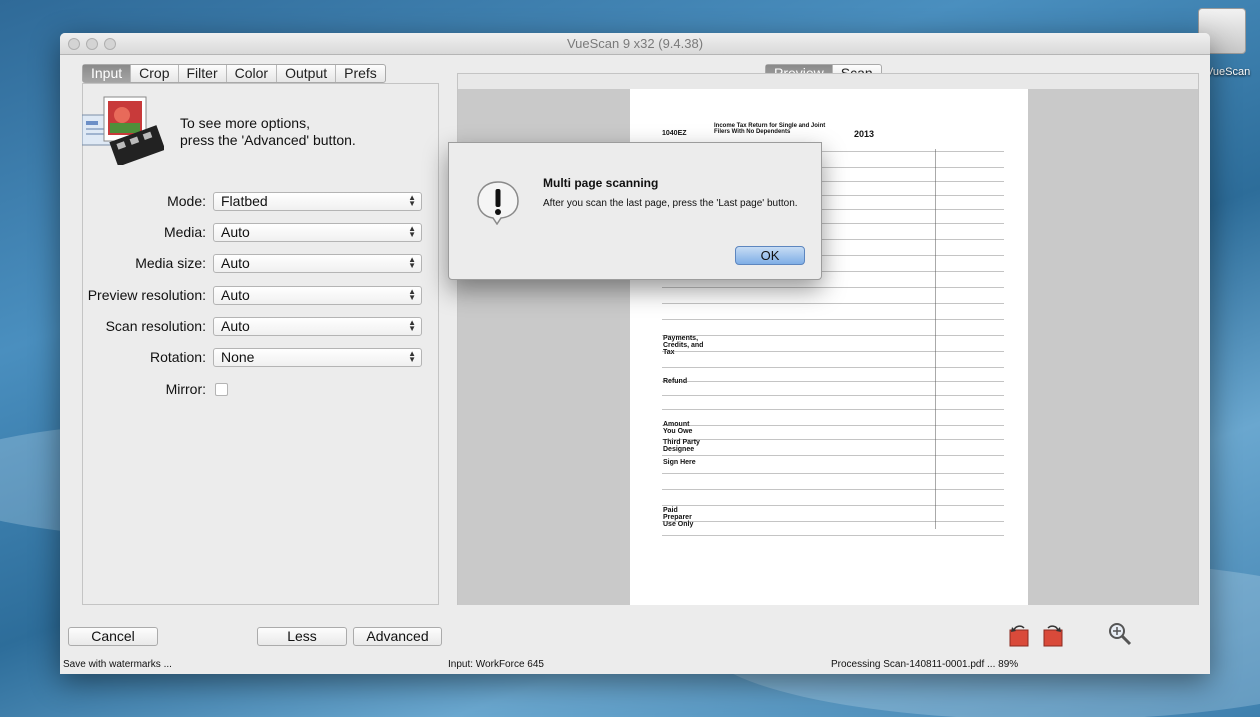 The width and height of the screenshot is (1260, 717). I want to click on window-title: VueScan 9 x32 (9.4.38), so click(635, 43).